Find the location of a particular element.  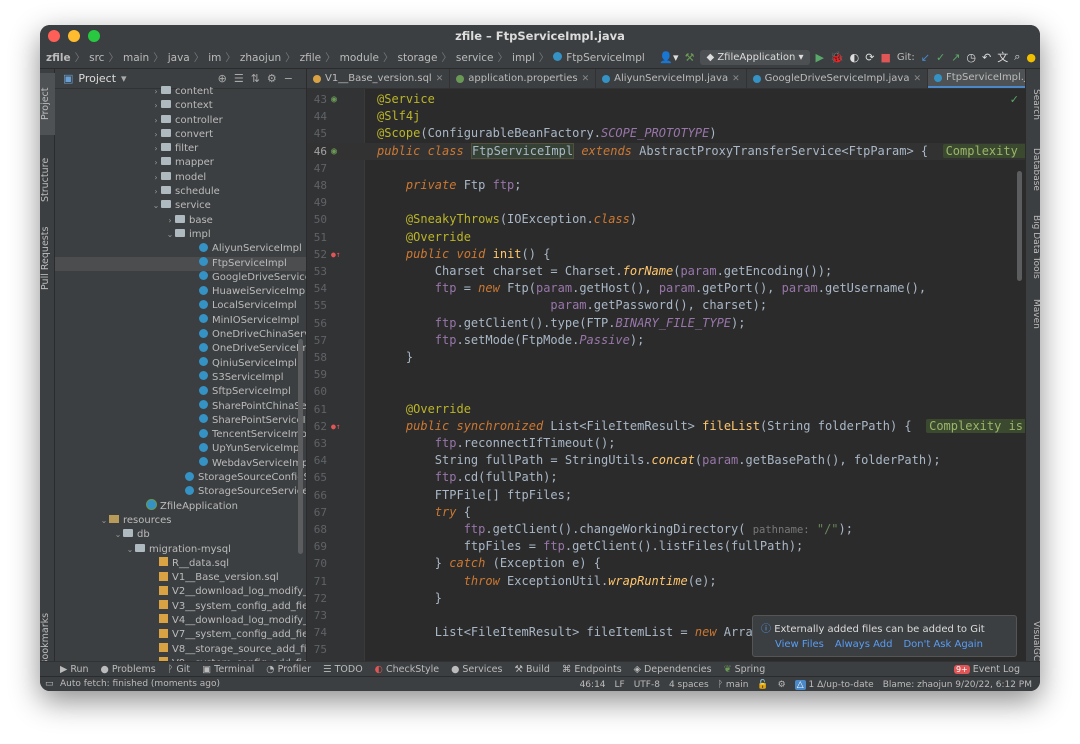

override-icon: ●↑ is located at coordinates (336, 254).